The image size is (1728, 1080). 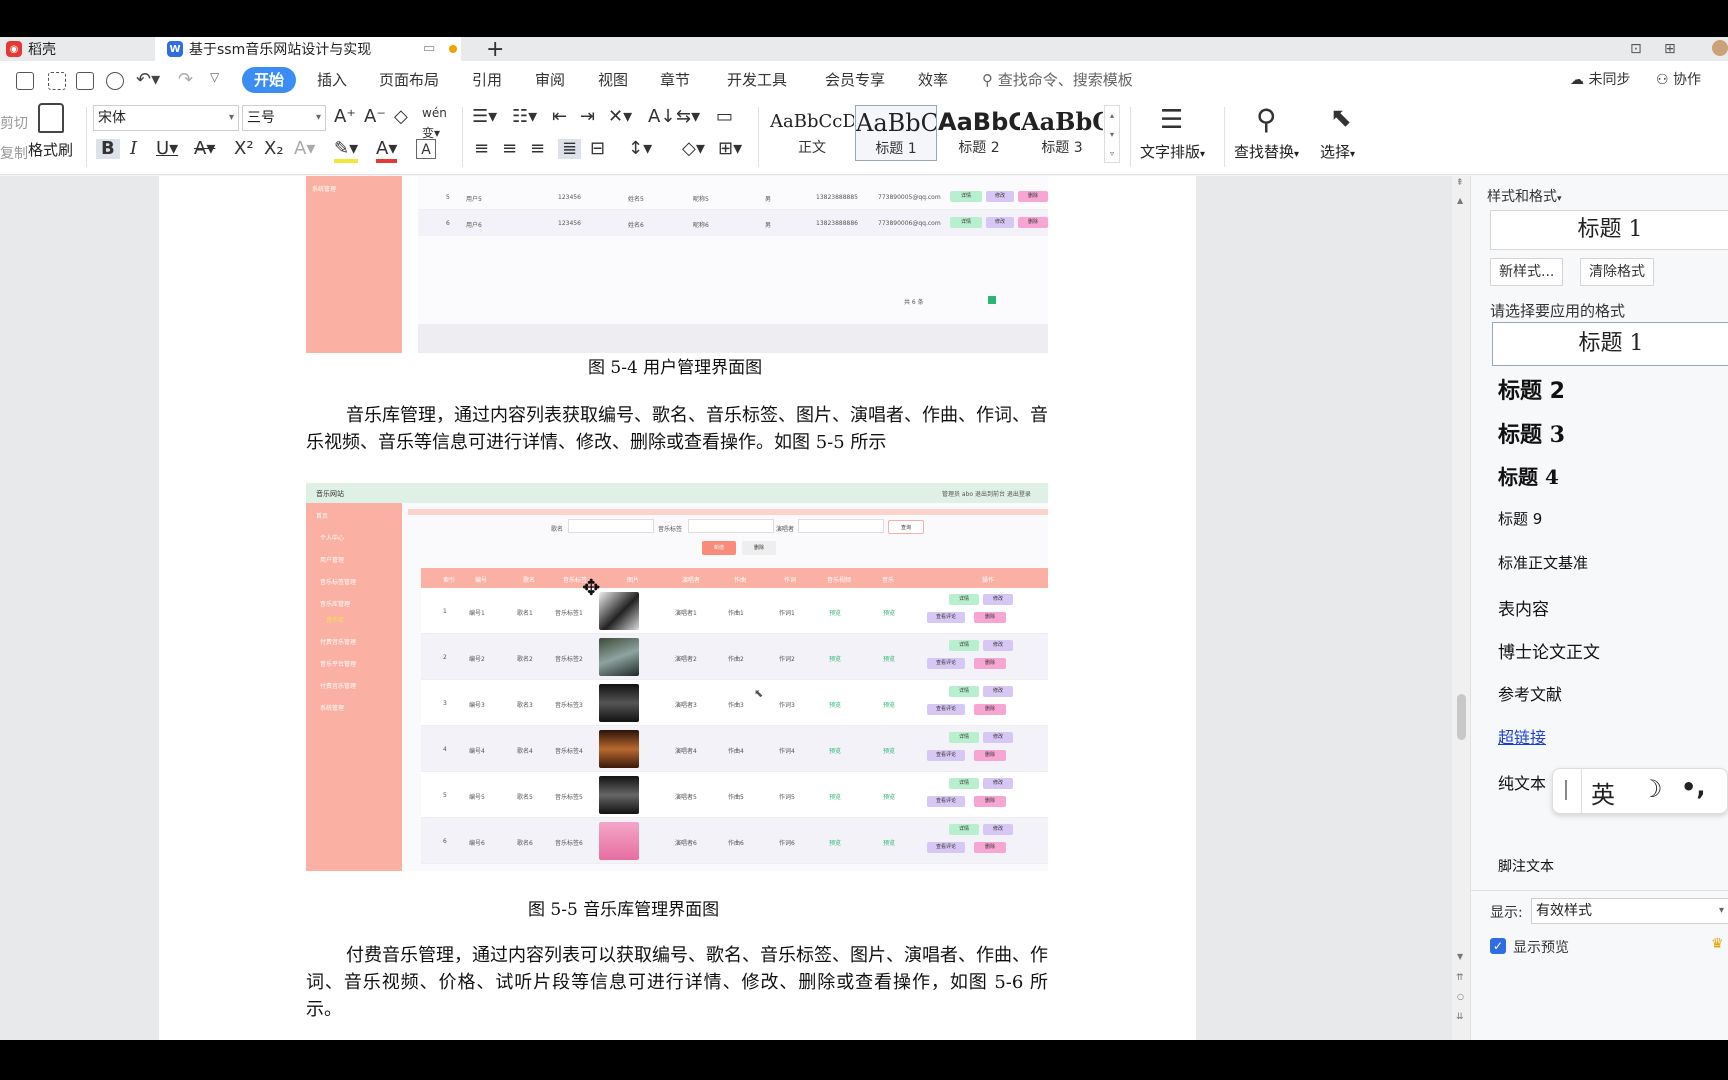 What do you see at coordinates (1057, 80) in the screenshot?
I see `command-search: ⚲ 查找命令、搜索模板` at bounding box center [1057, 80].